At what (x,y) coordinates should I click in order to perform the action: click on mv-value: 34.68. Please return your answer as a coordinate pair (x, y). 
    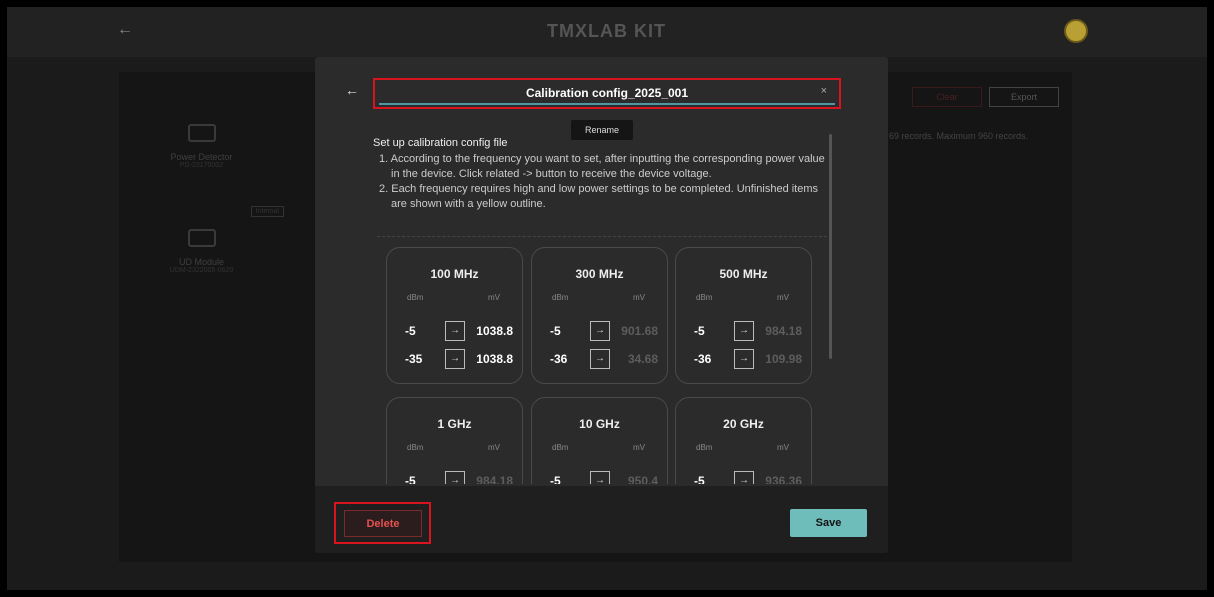
    Looking at the image, I should click on (642, 359).